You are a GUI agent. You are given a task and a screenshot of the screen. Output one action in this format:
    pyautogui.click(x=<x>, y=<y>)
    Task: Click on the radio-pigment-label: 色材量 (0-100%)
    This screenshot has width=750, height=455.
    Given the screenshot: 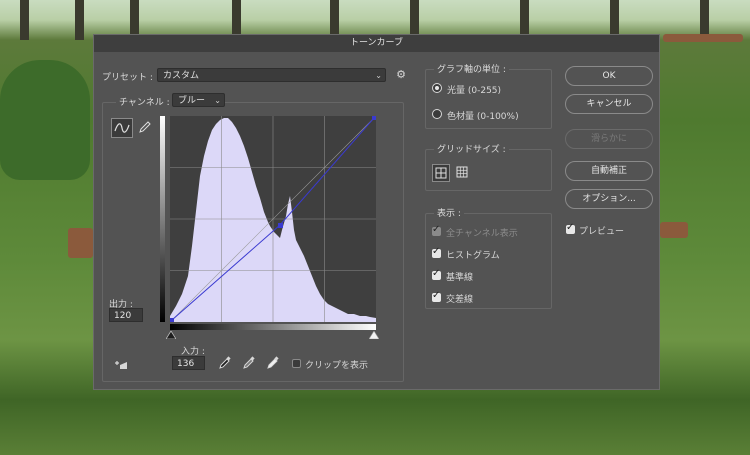 What is the action you would take?
    pyautogui.click(x=483, y=117)
    